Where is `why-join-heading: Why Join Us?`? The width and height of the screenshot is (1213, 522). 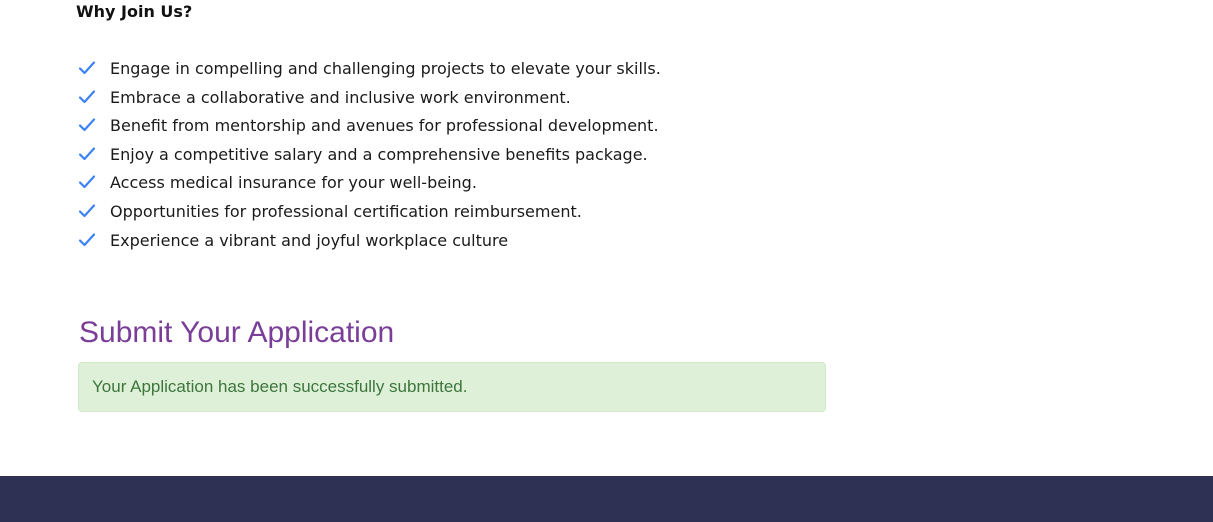 why-join-heading: Why Join Us? is located at coordinates (134, 11).